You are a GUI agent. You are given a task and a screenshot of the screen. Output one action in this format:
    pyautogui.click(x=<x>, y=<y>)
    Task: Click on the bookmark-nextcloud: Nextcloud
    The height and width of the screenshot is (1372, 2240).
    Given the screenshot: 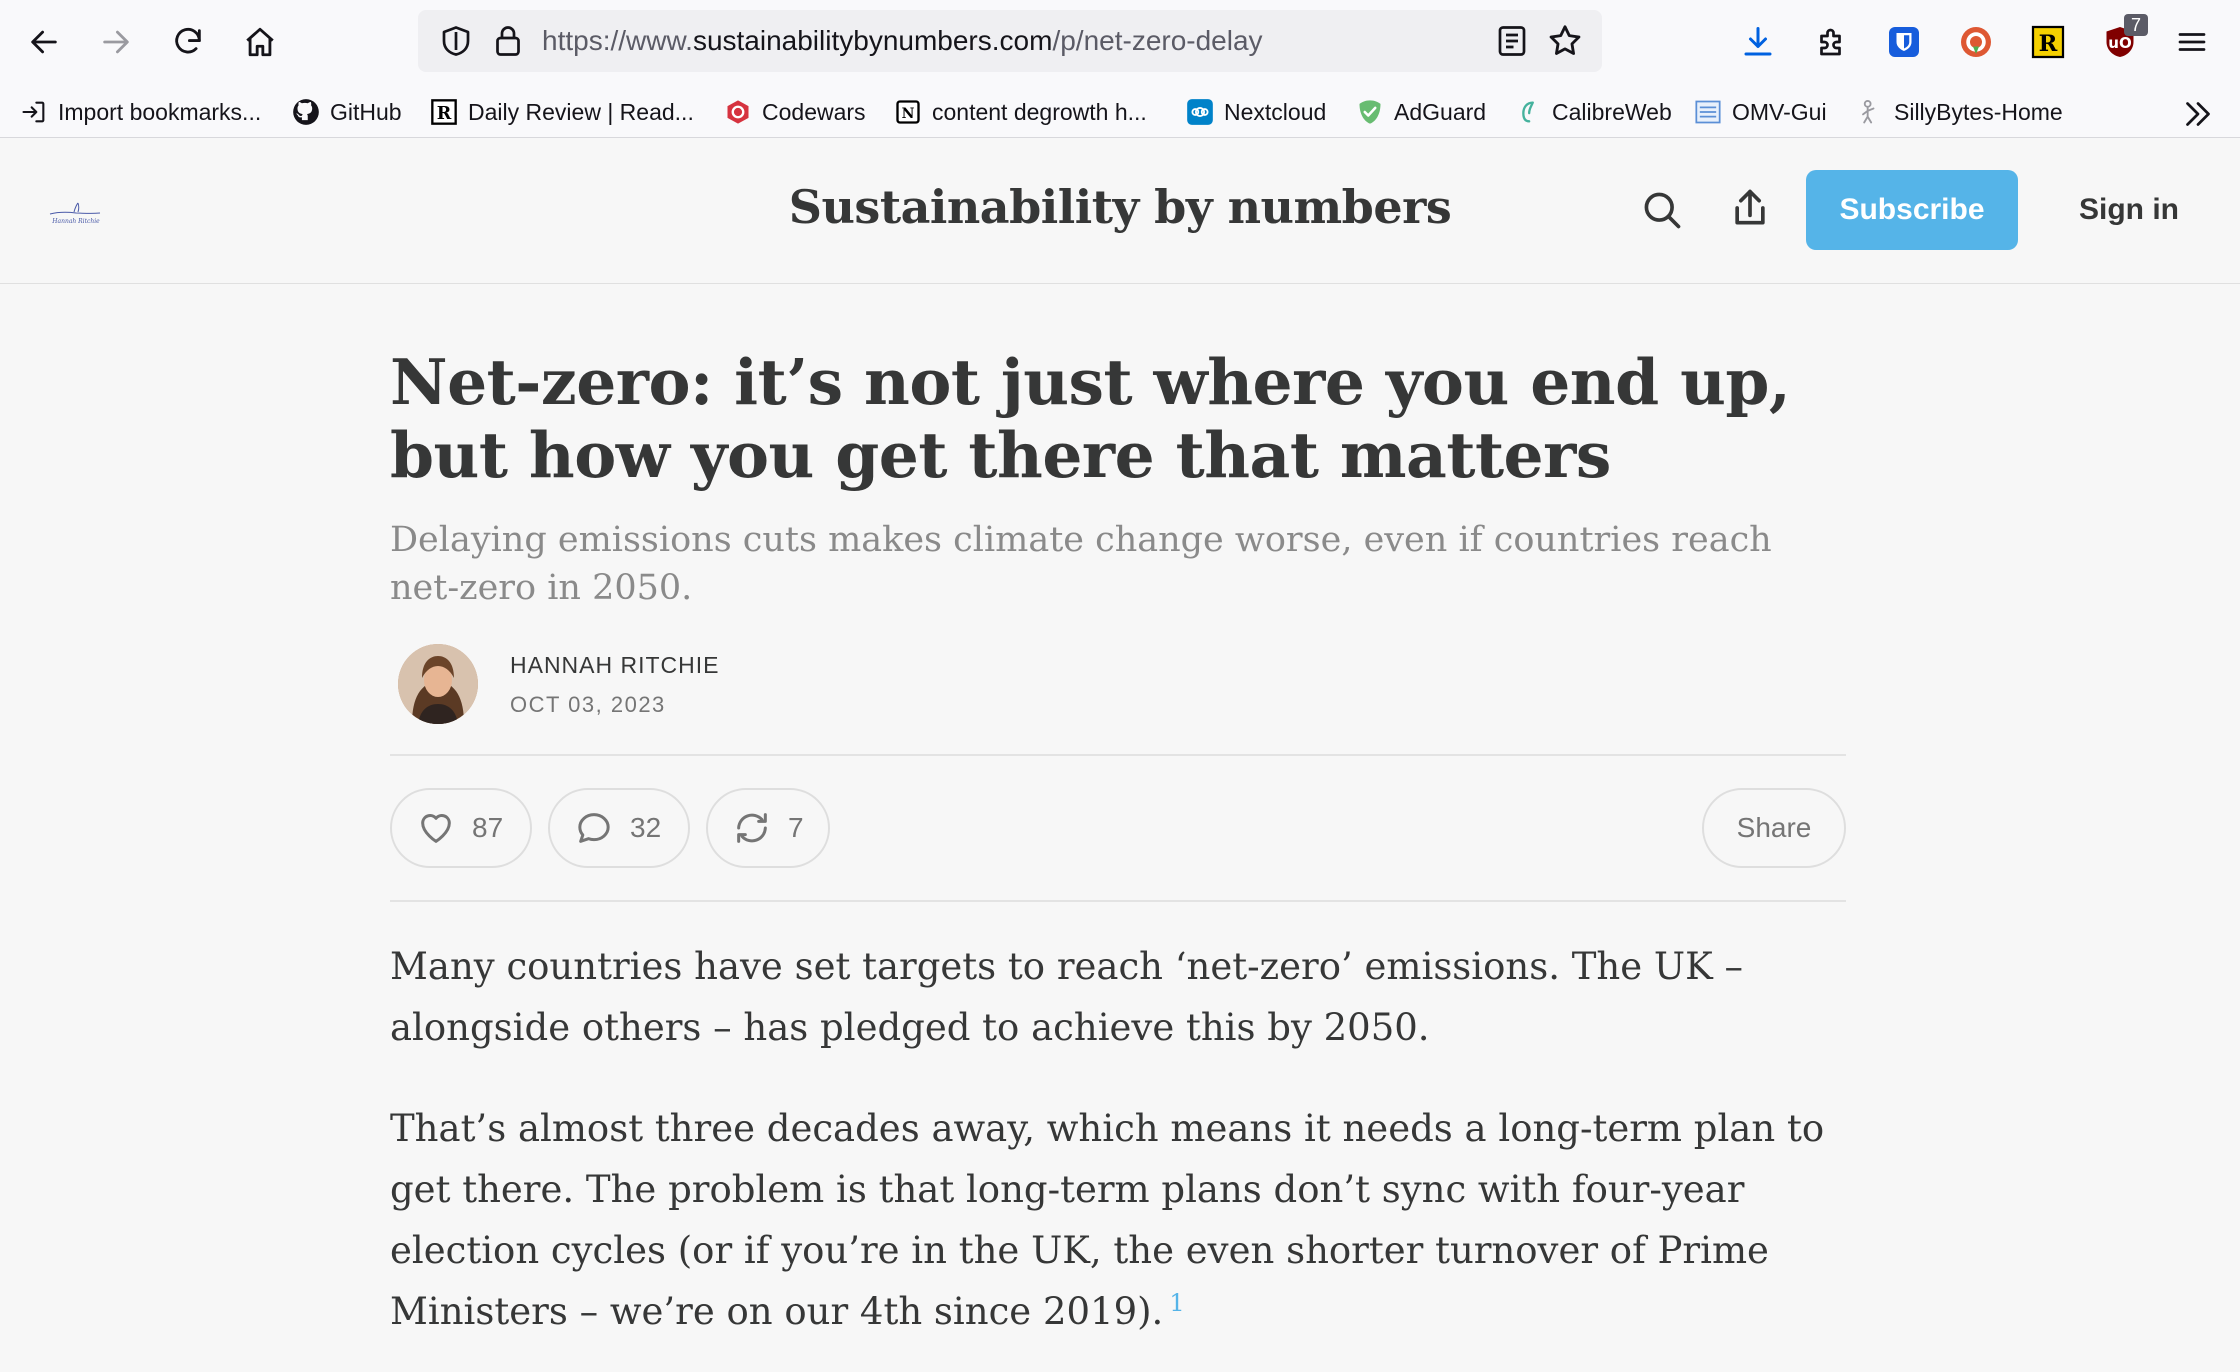 What is the action you would take?
    pyautogui.click(x=1256, y=112)
    